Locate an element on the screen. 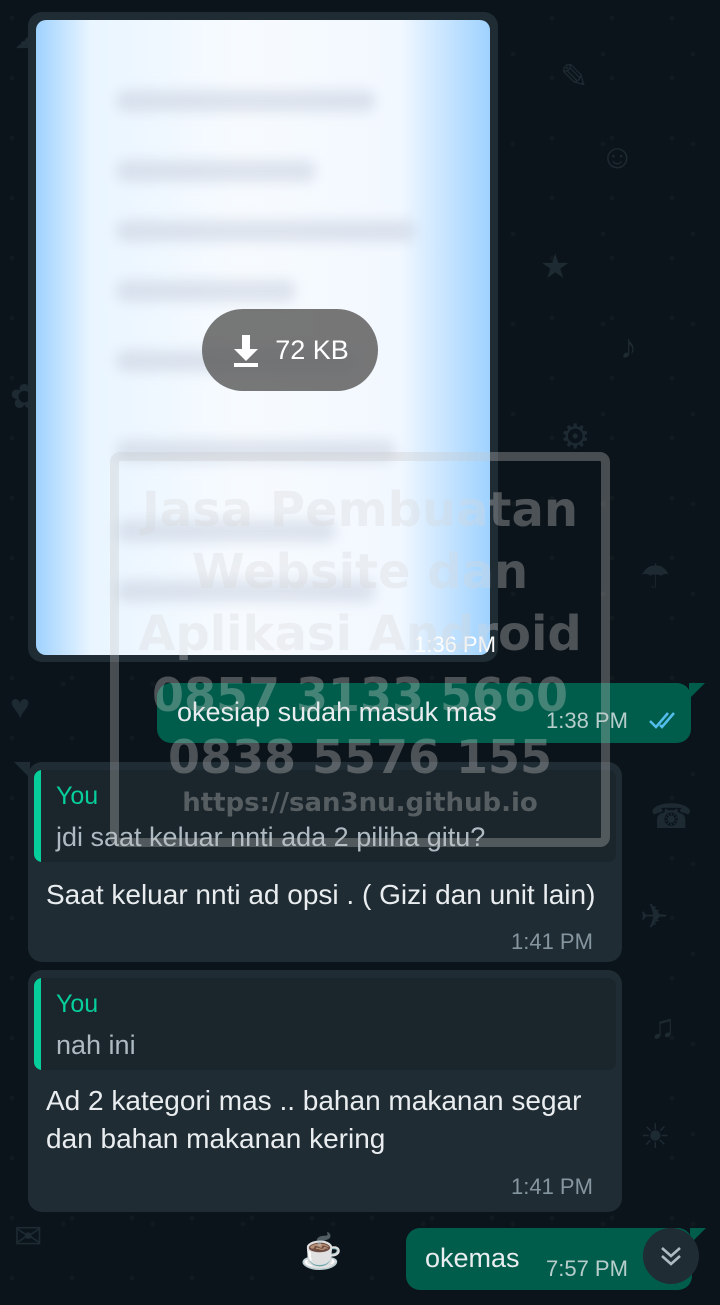 The image size is (720, 1305). doodle-icon: ☂ is located at coordinates (655, 577).